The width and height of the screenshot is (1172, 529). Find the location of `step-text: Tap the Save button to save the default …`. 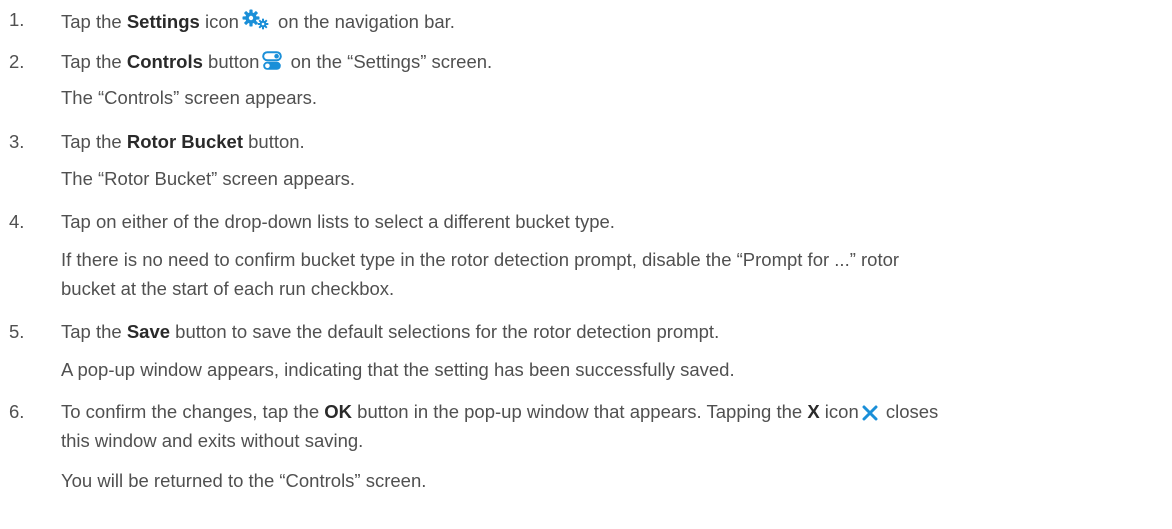

step-text: Tap the Save button to save the default … is located at coordinates (390, 331).